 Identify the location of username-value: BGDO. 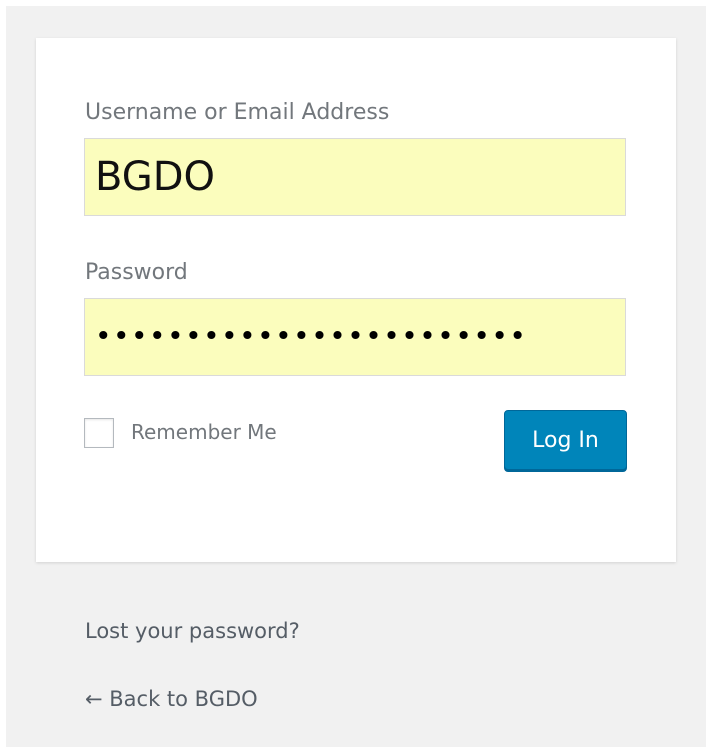
(155, 177).